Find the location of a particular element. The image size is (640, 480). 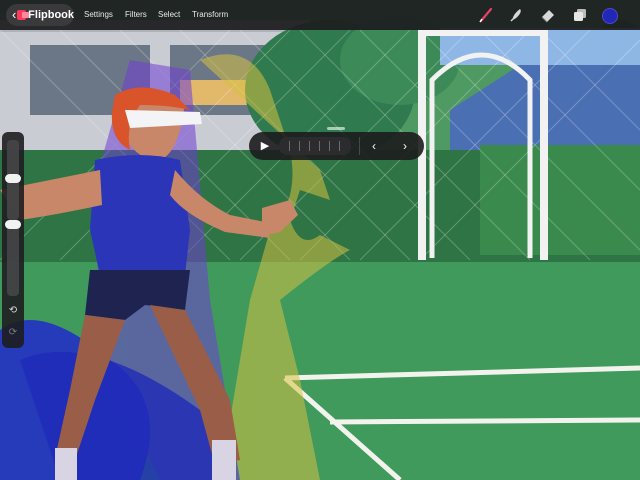

redo-icon: ⟳ is located at coordinates (13, 333).